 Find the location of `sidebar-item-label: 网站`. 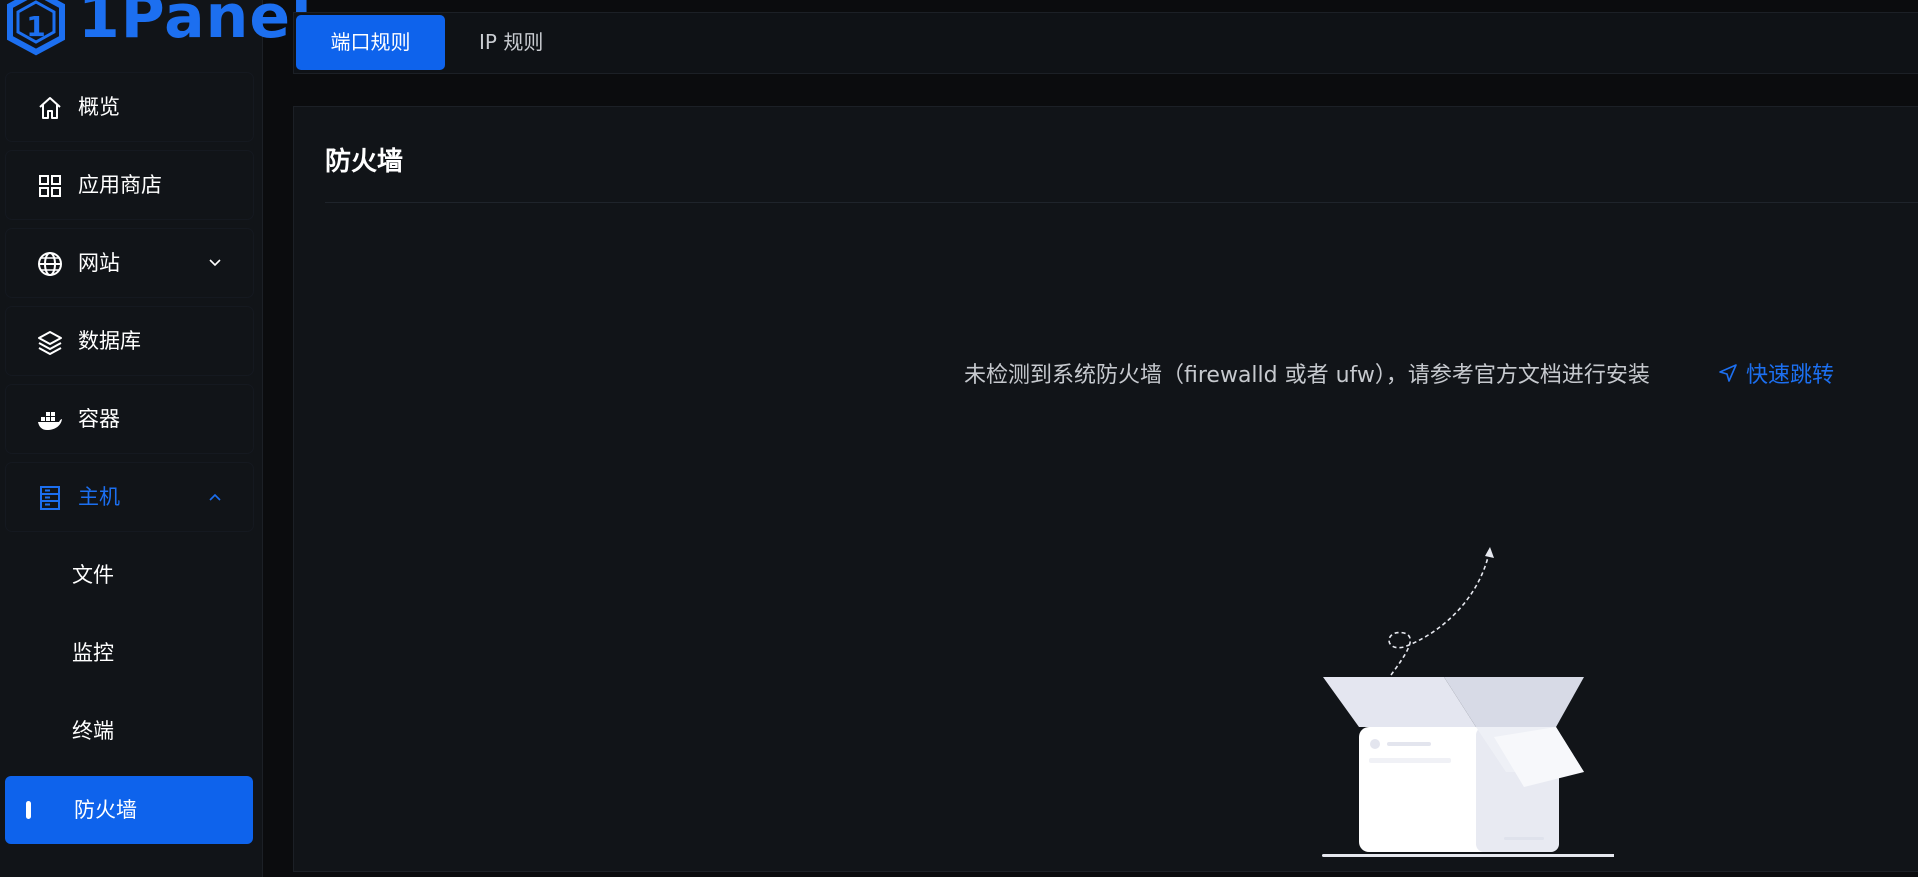

sidebar-item-label: 网站 is located at coordinates (99, 263).